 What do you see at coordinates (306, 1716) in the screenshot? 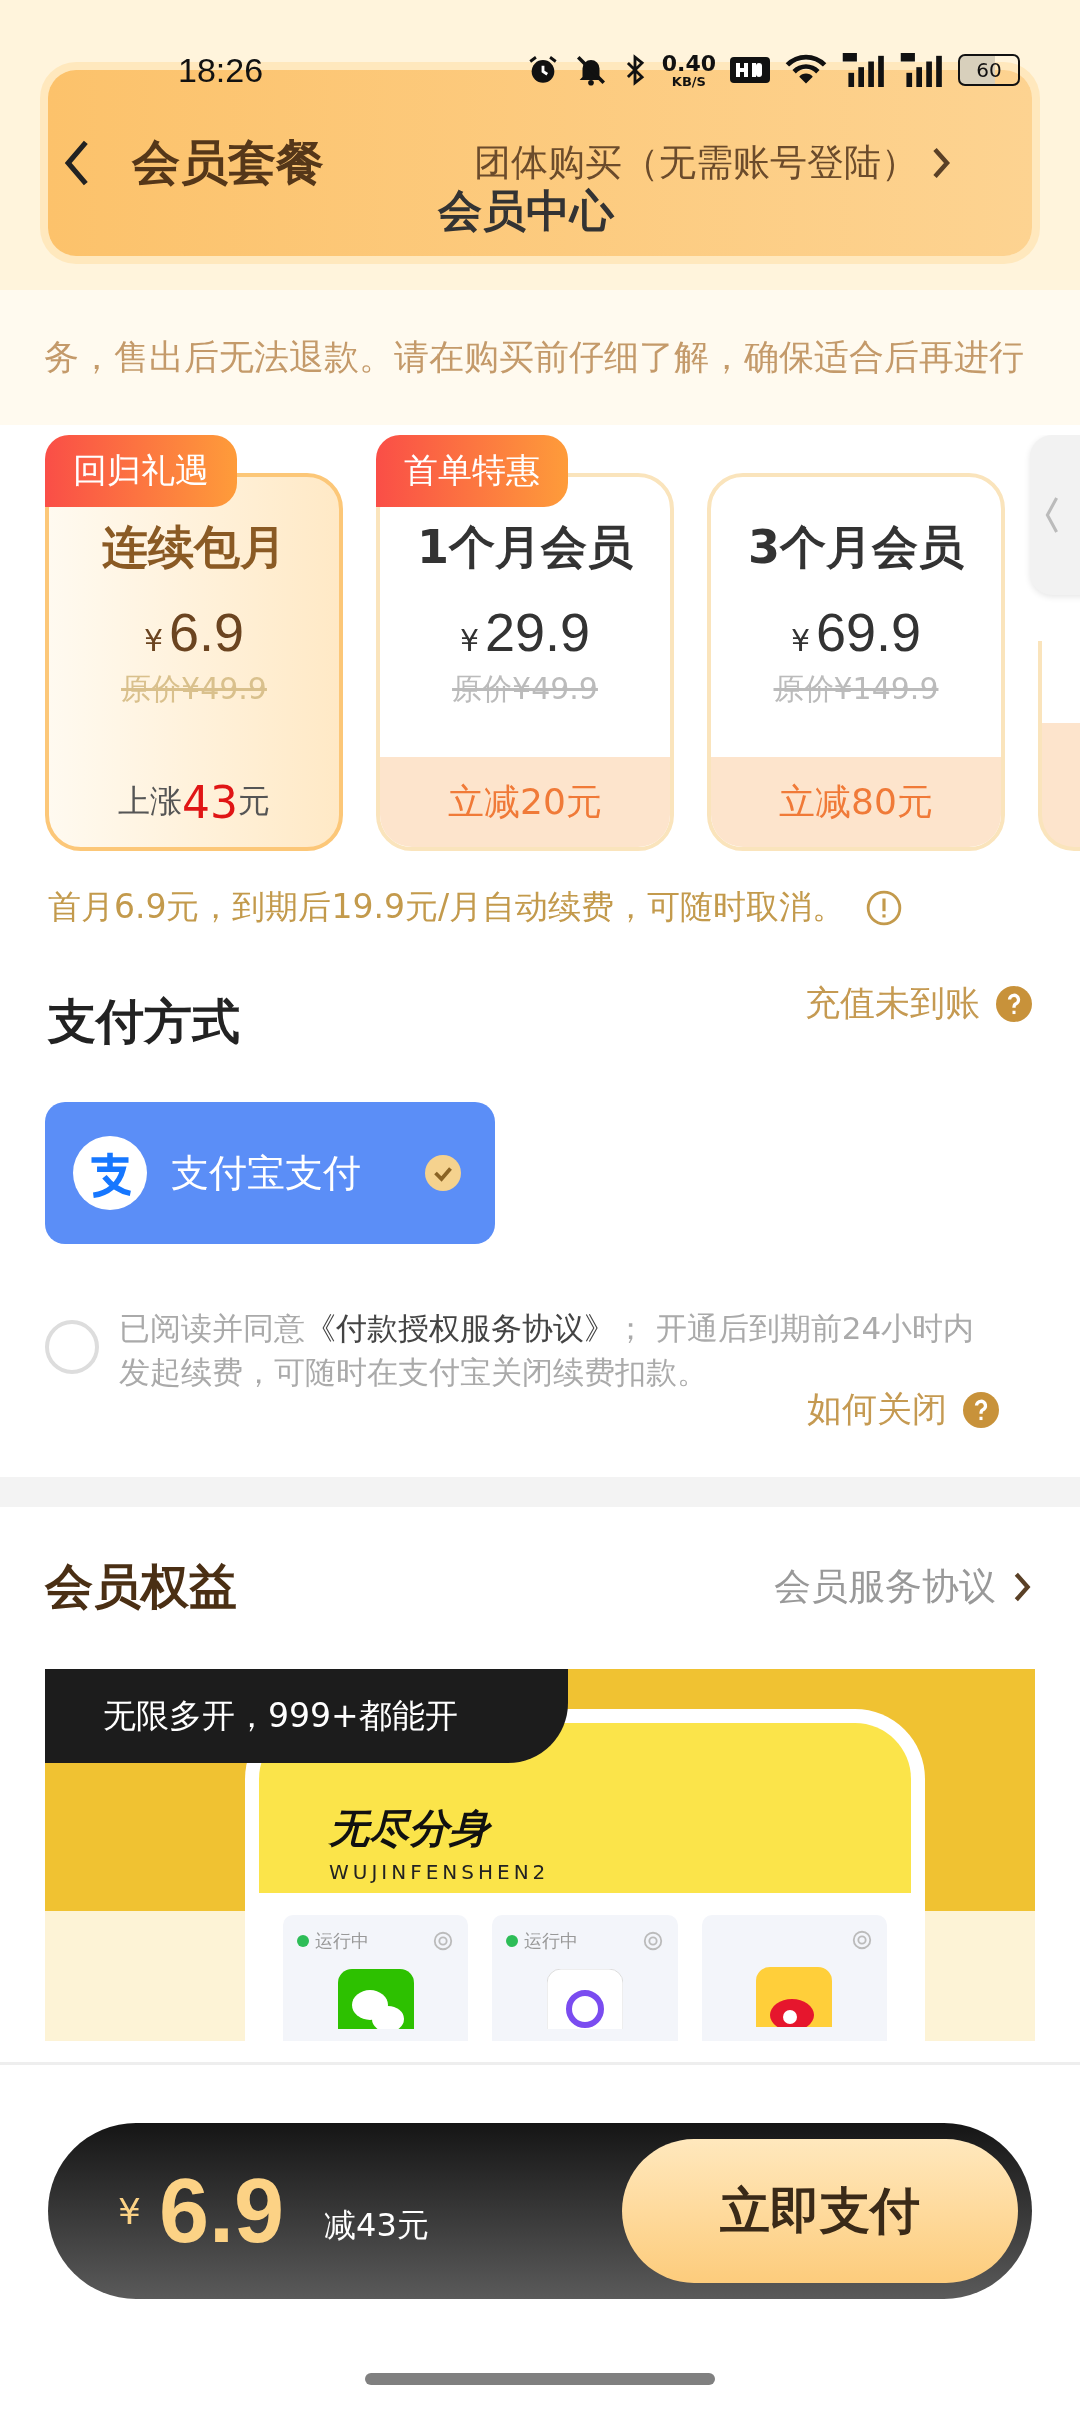
I see `banner-tag: 无限多开，999+都能开` at bounding box center [306, 1716].